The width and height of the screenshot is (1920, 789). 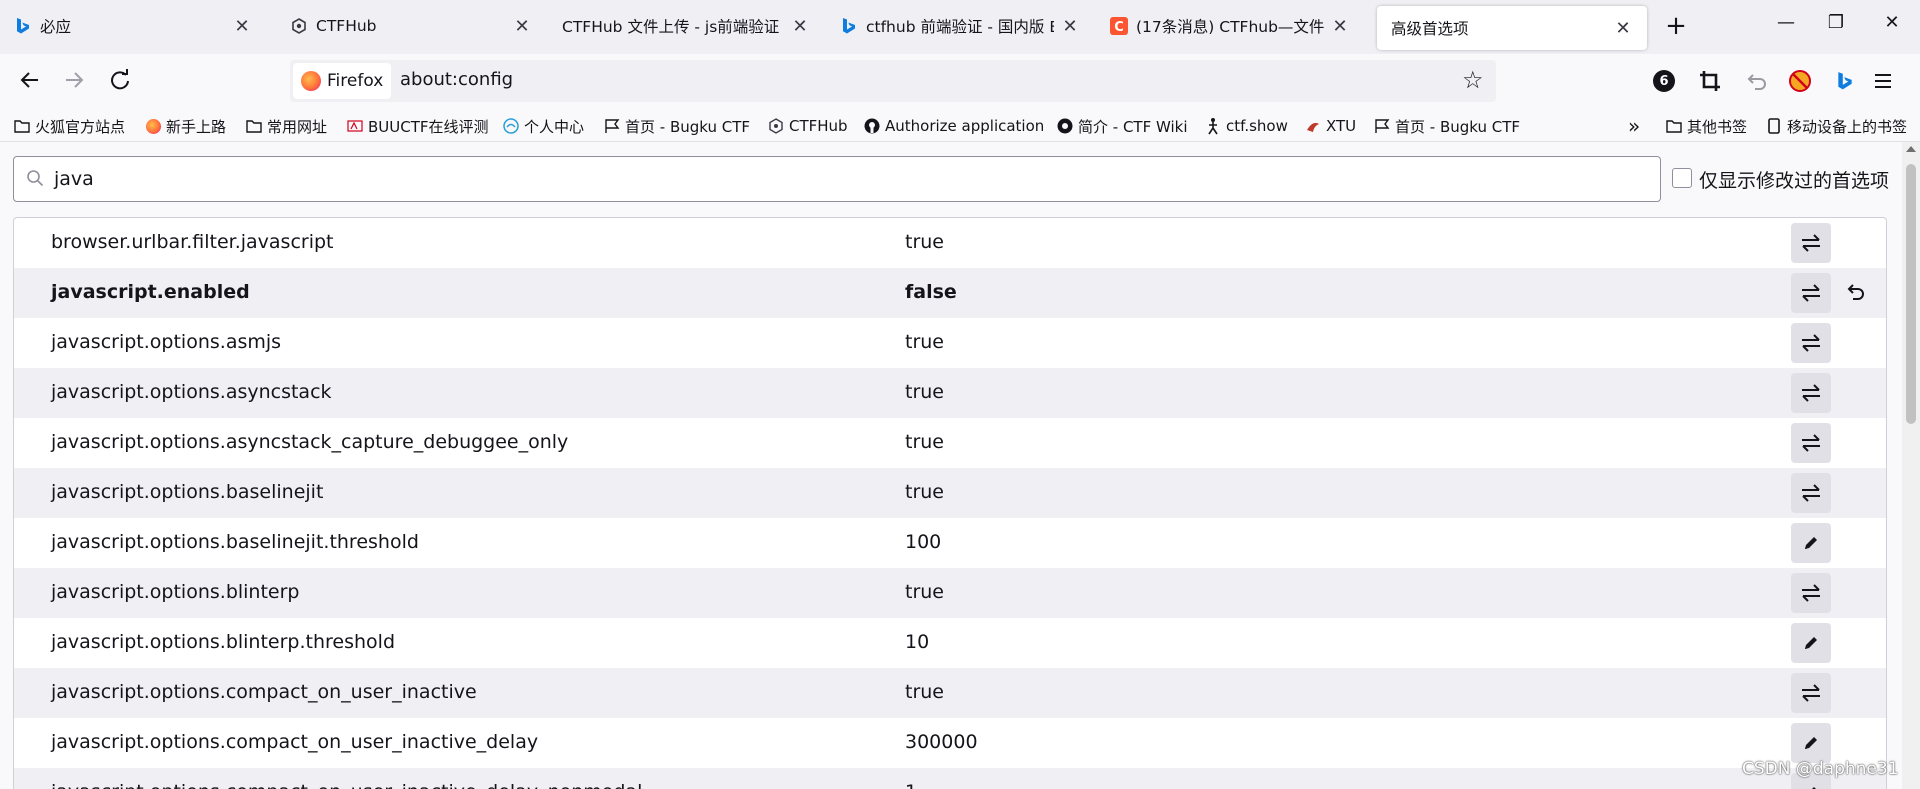 I want to click on bookmark-label: 个人中心, so click(x=554, y=126).